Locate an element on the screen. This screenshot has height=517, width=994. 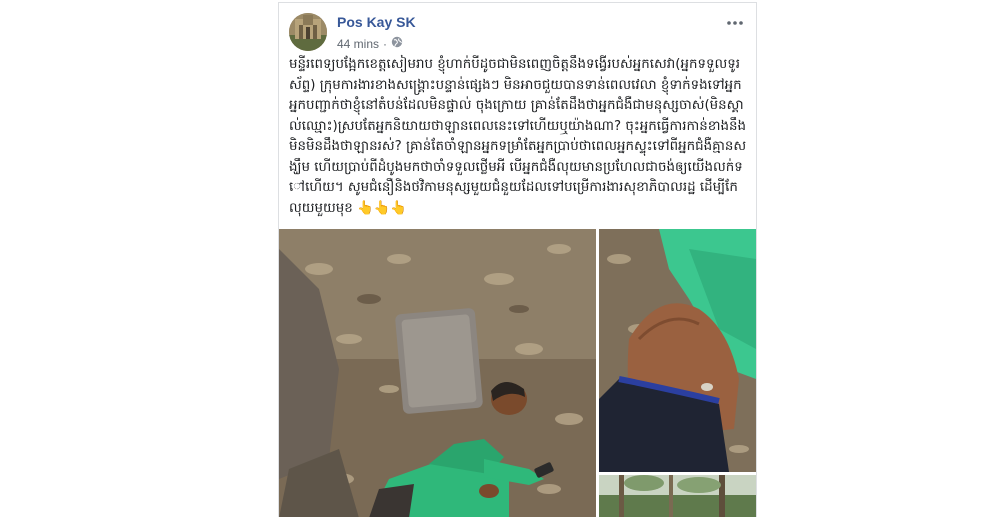
photo-wound-on-abdomen is located at coordinates (677, 350).